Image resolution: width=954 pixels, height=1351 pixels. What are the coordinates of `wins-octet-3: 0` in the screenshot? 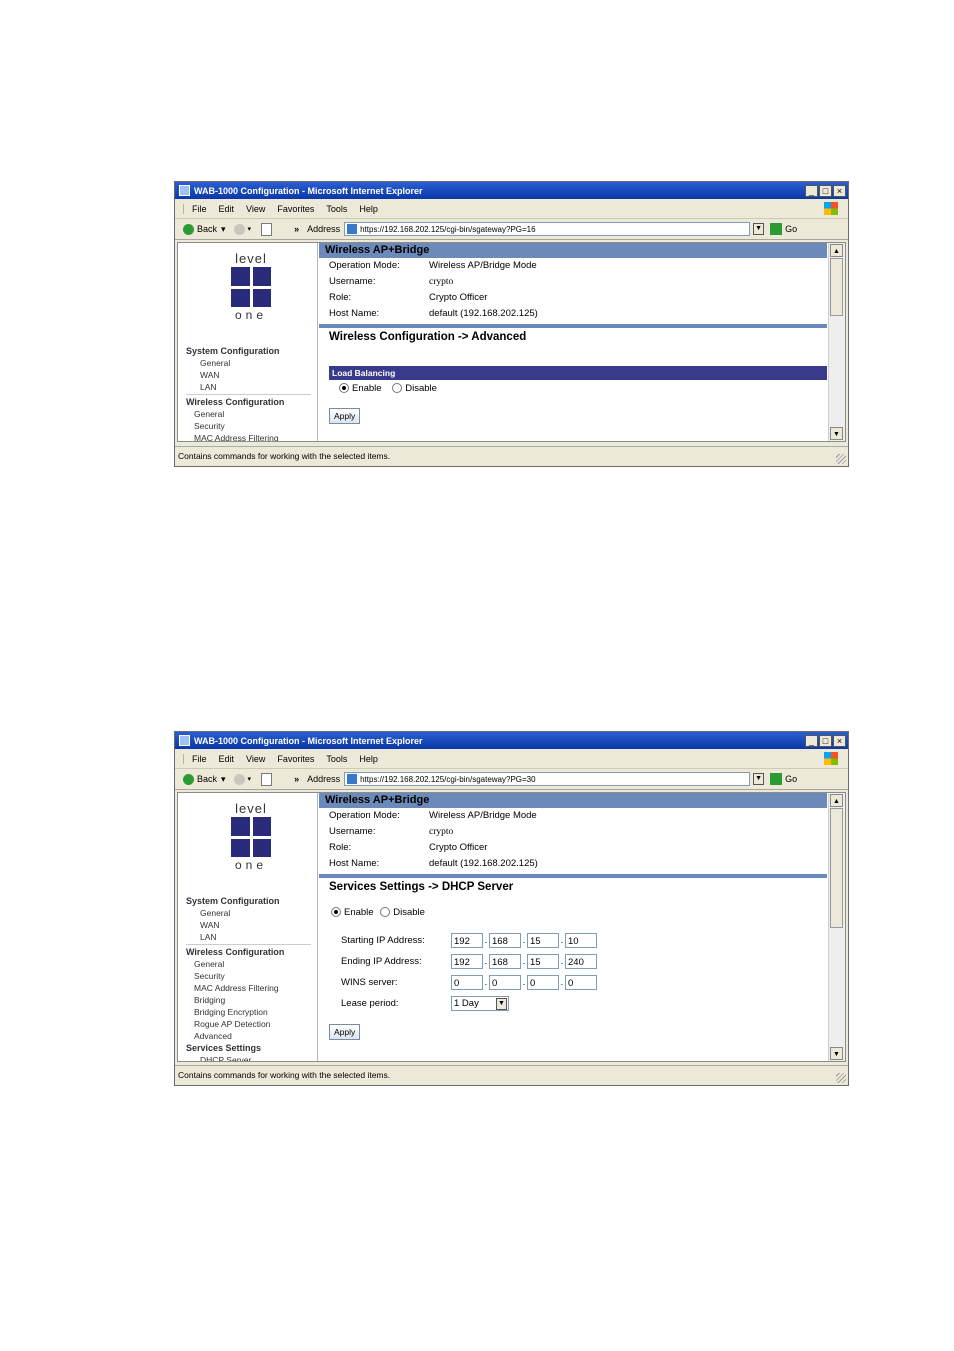 It's located at (543, 982).